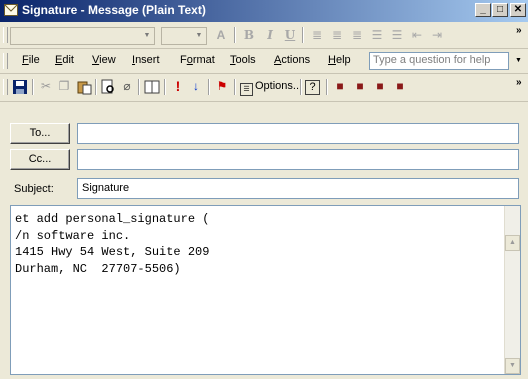 This screenshot has width=528, height=379. I want to click on menu-format: Format, so click(197, 60).